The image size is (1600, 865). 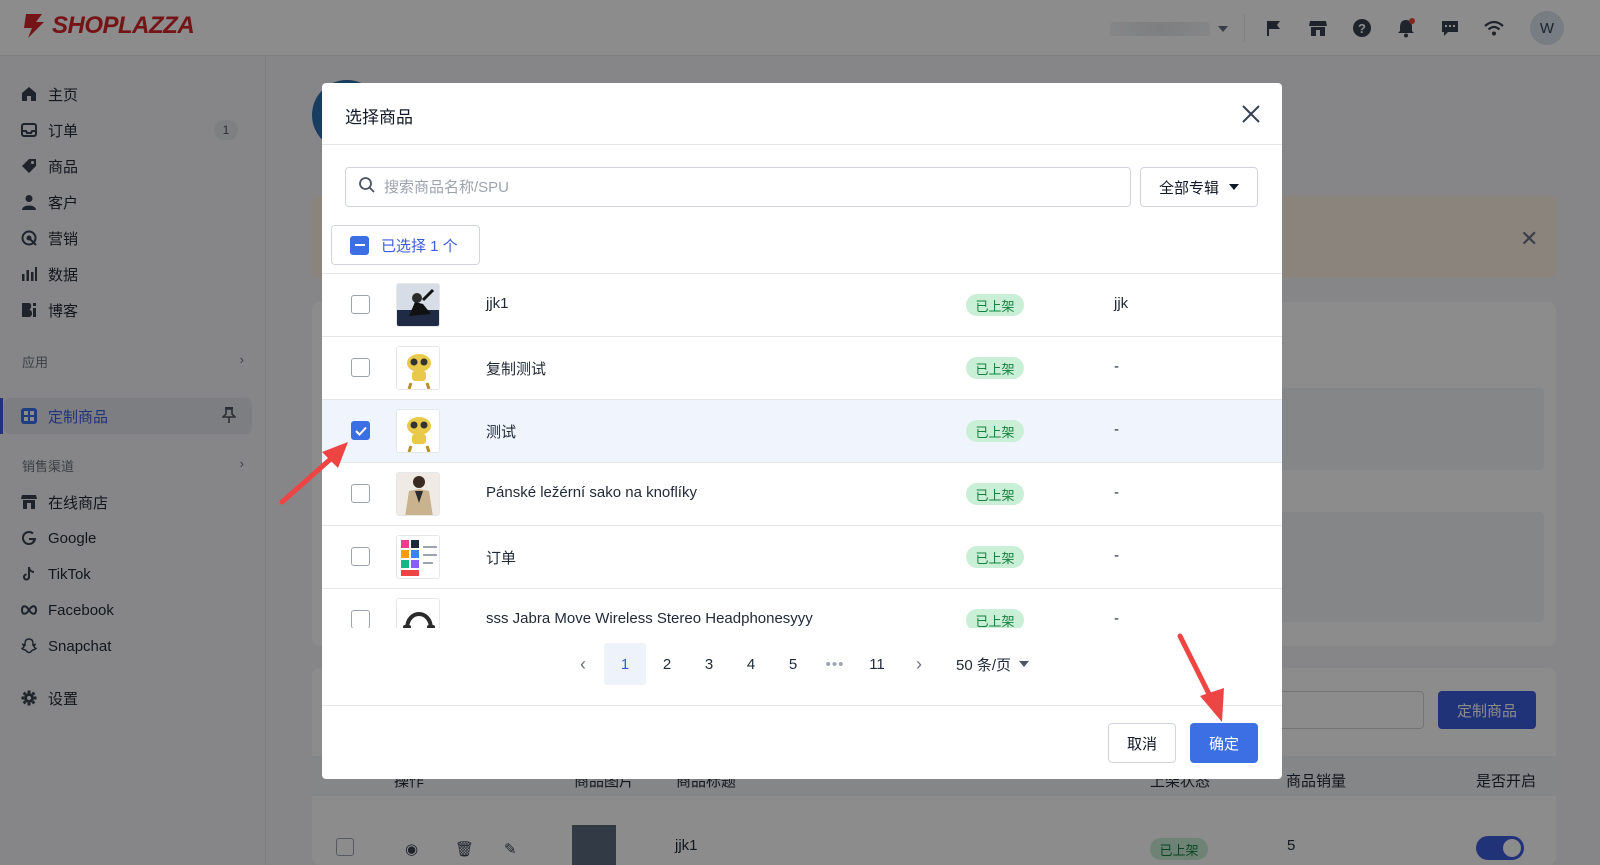 I want to click on page-button-1: 1, so click(x=625, y=664).